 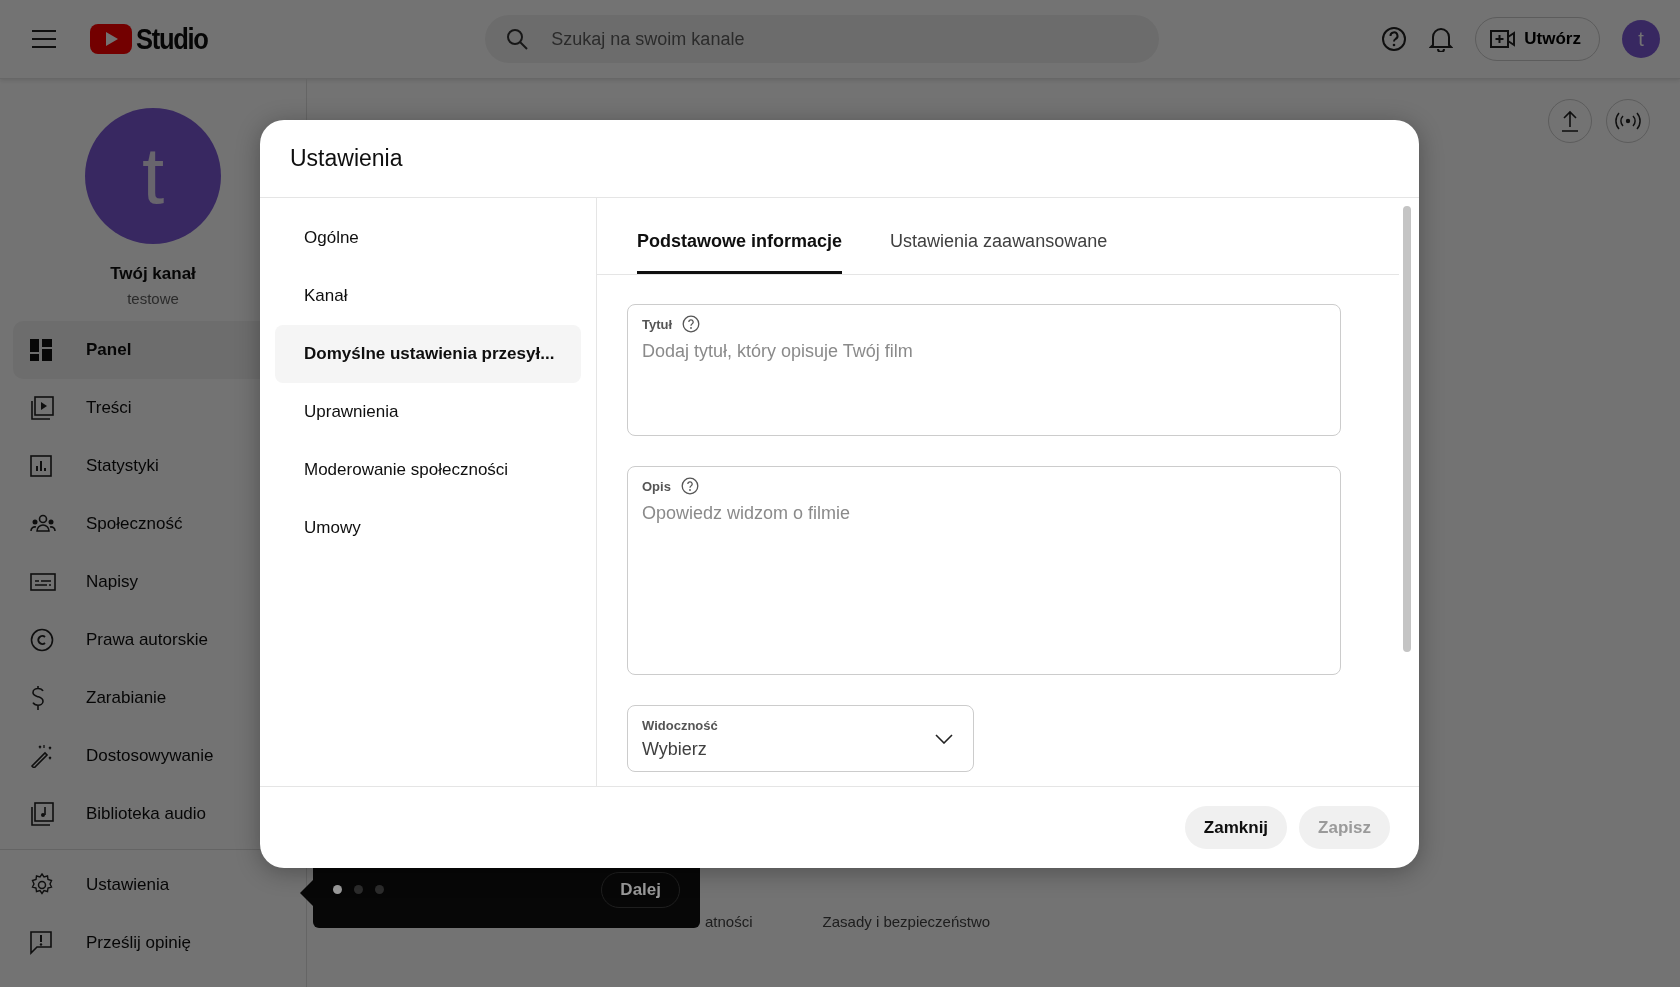 What do you see at coordinates (42, 640) in the screenshot?
I see `copyright-icon` at bounding box center [42, 640].